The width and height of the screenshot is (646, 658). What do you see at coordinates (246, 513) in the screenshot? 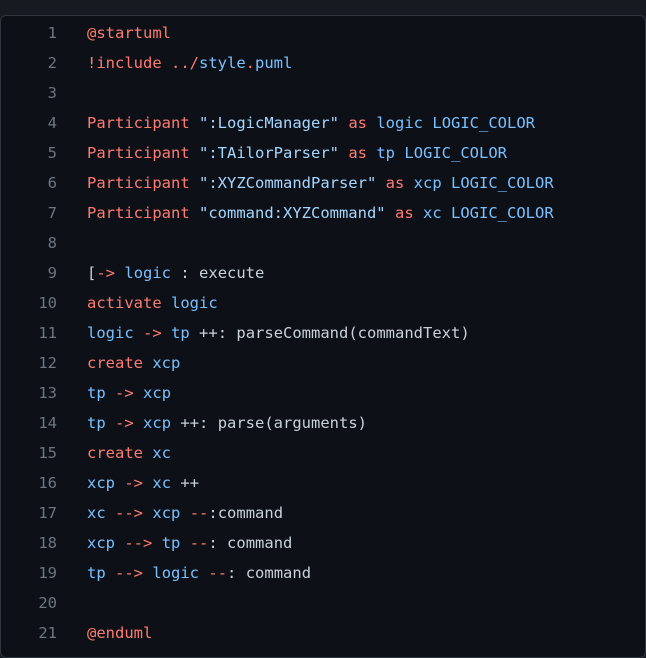
I see `code-token: :command` at bounding box center [246, 513].